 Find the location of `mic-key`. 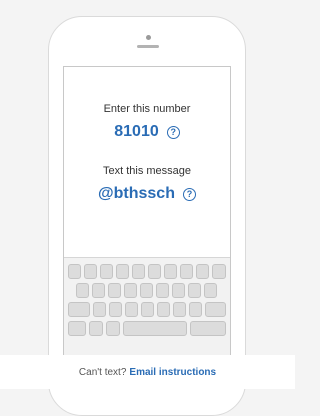

mic-key is located at coordinates (113, 328).